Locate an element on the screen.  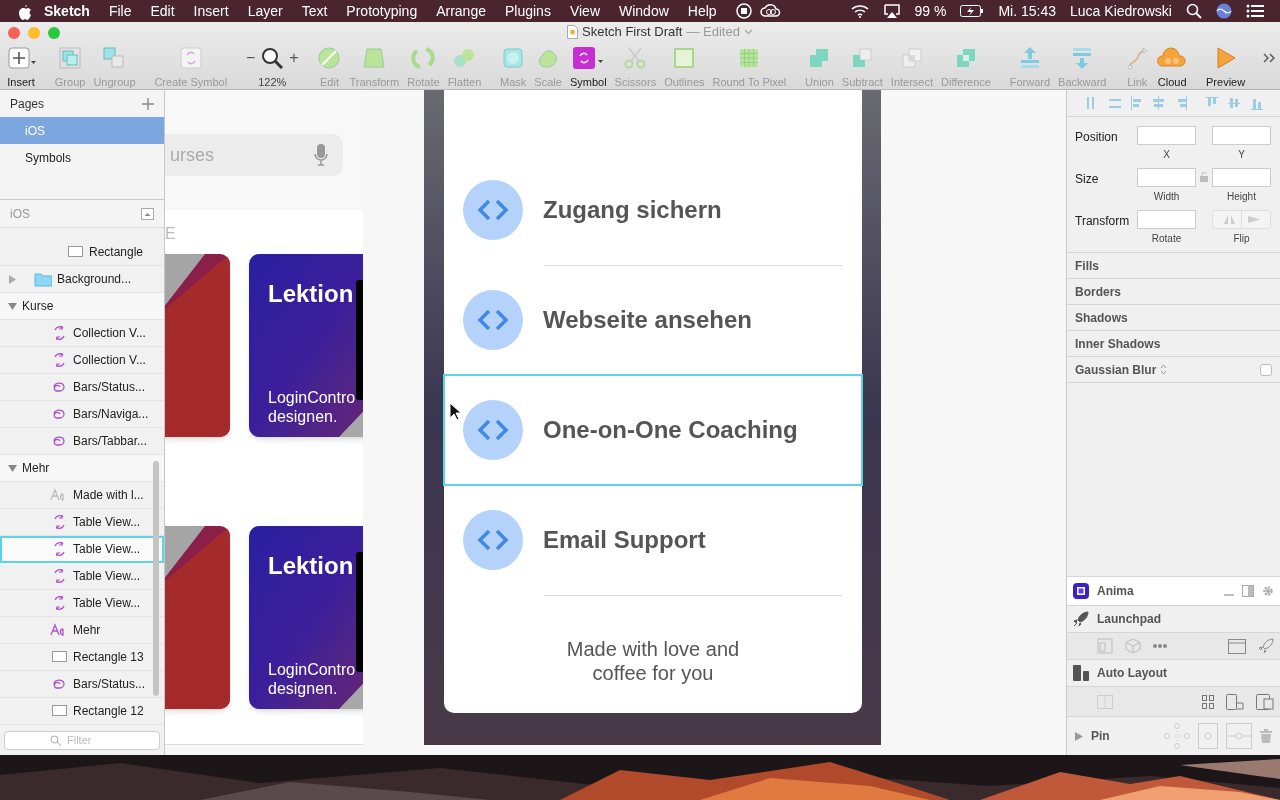
battery-percent: 99 % is located at coordinates (930, 11).